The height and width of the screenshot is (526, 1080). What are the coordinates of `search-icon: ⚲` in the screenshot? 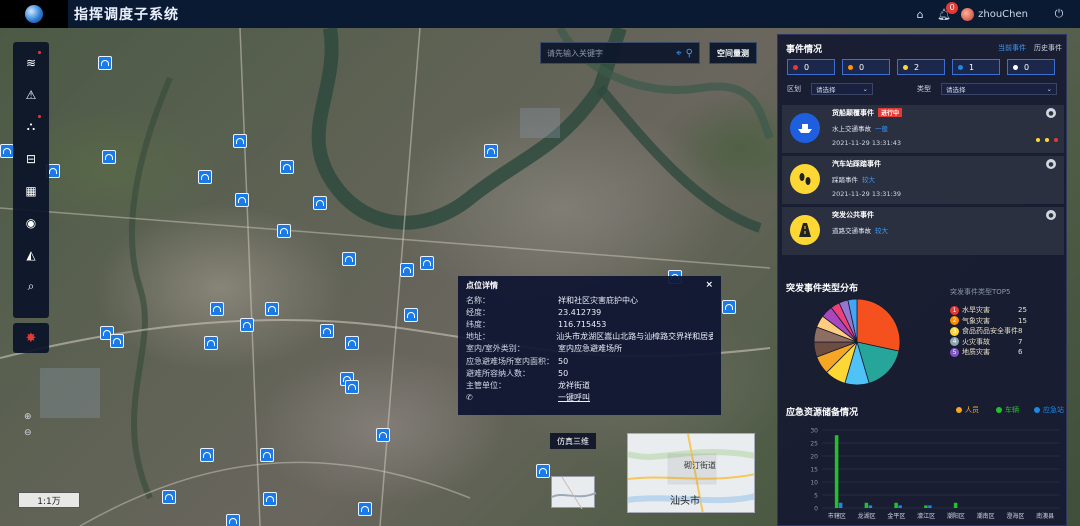 It's located at (689, 53).